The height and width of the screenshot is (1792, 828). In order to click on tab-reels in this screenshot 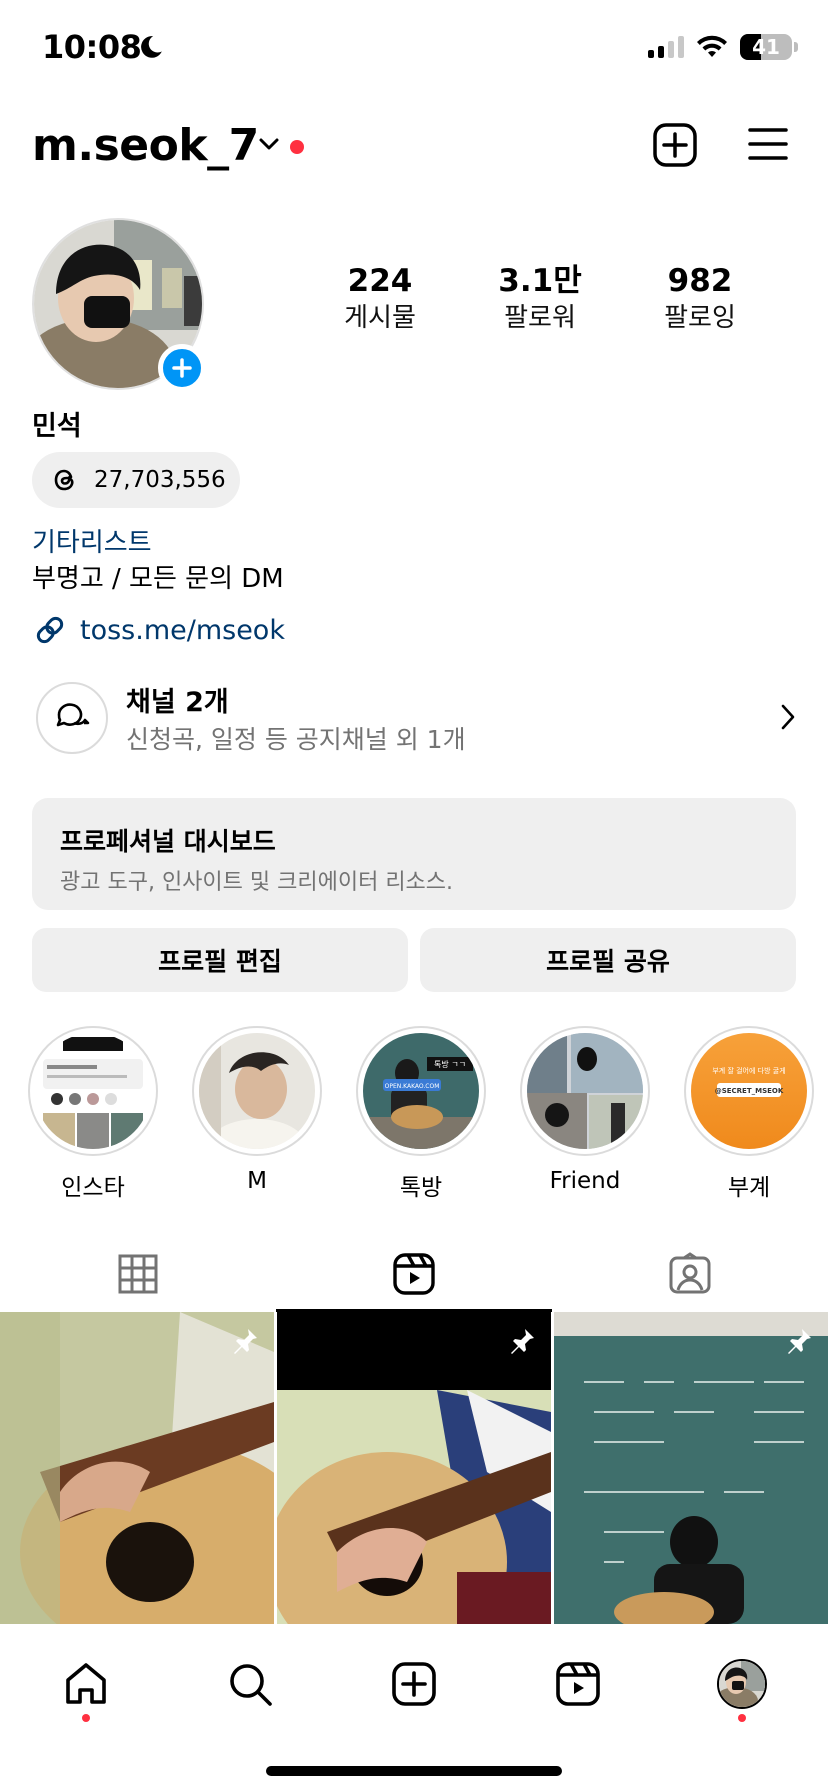, I will do `click(414, 1274)`.